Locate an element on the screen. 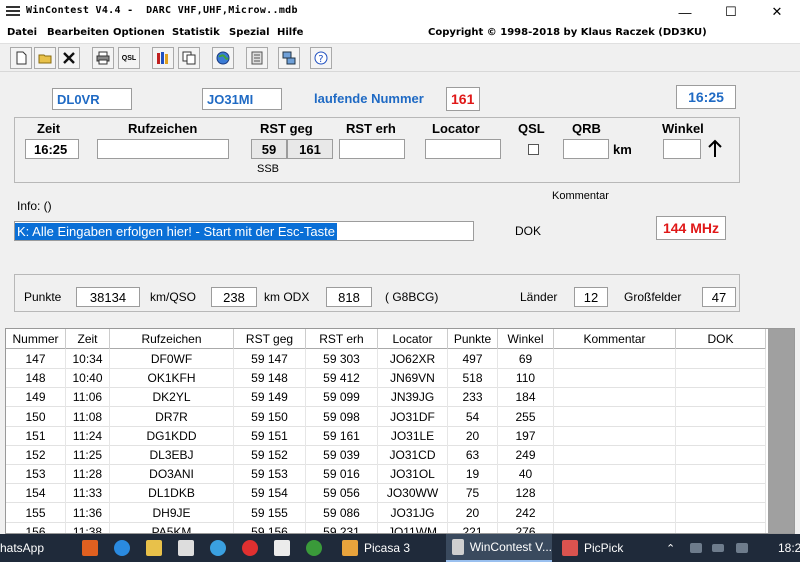 Image resolution: width=800 pixels, height=562 pixels. column-header: RST erh is located at coordinates (342, 339).